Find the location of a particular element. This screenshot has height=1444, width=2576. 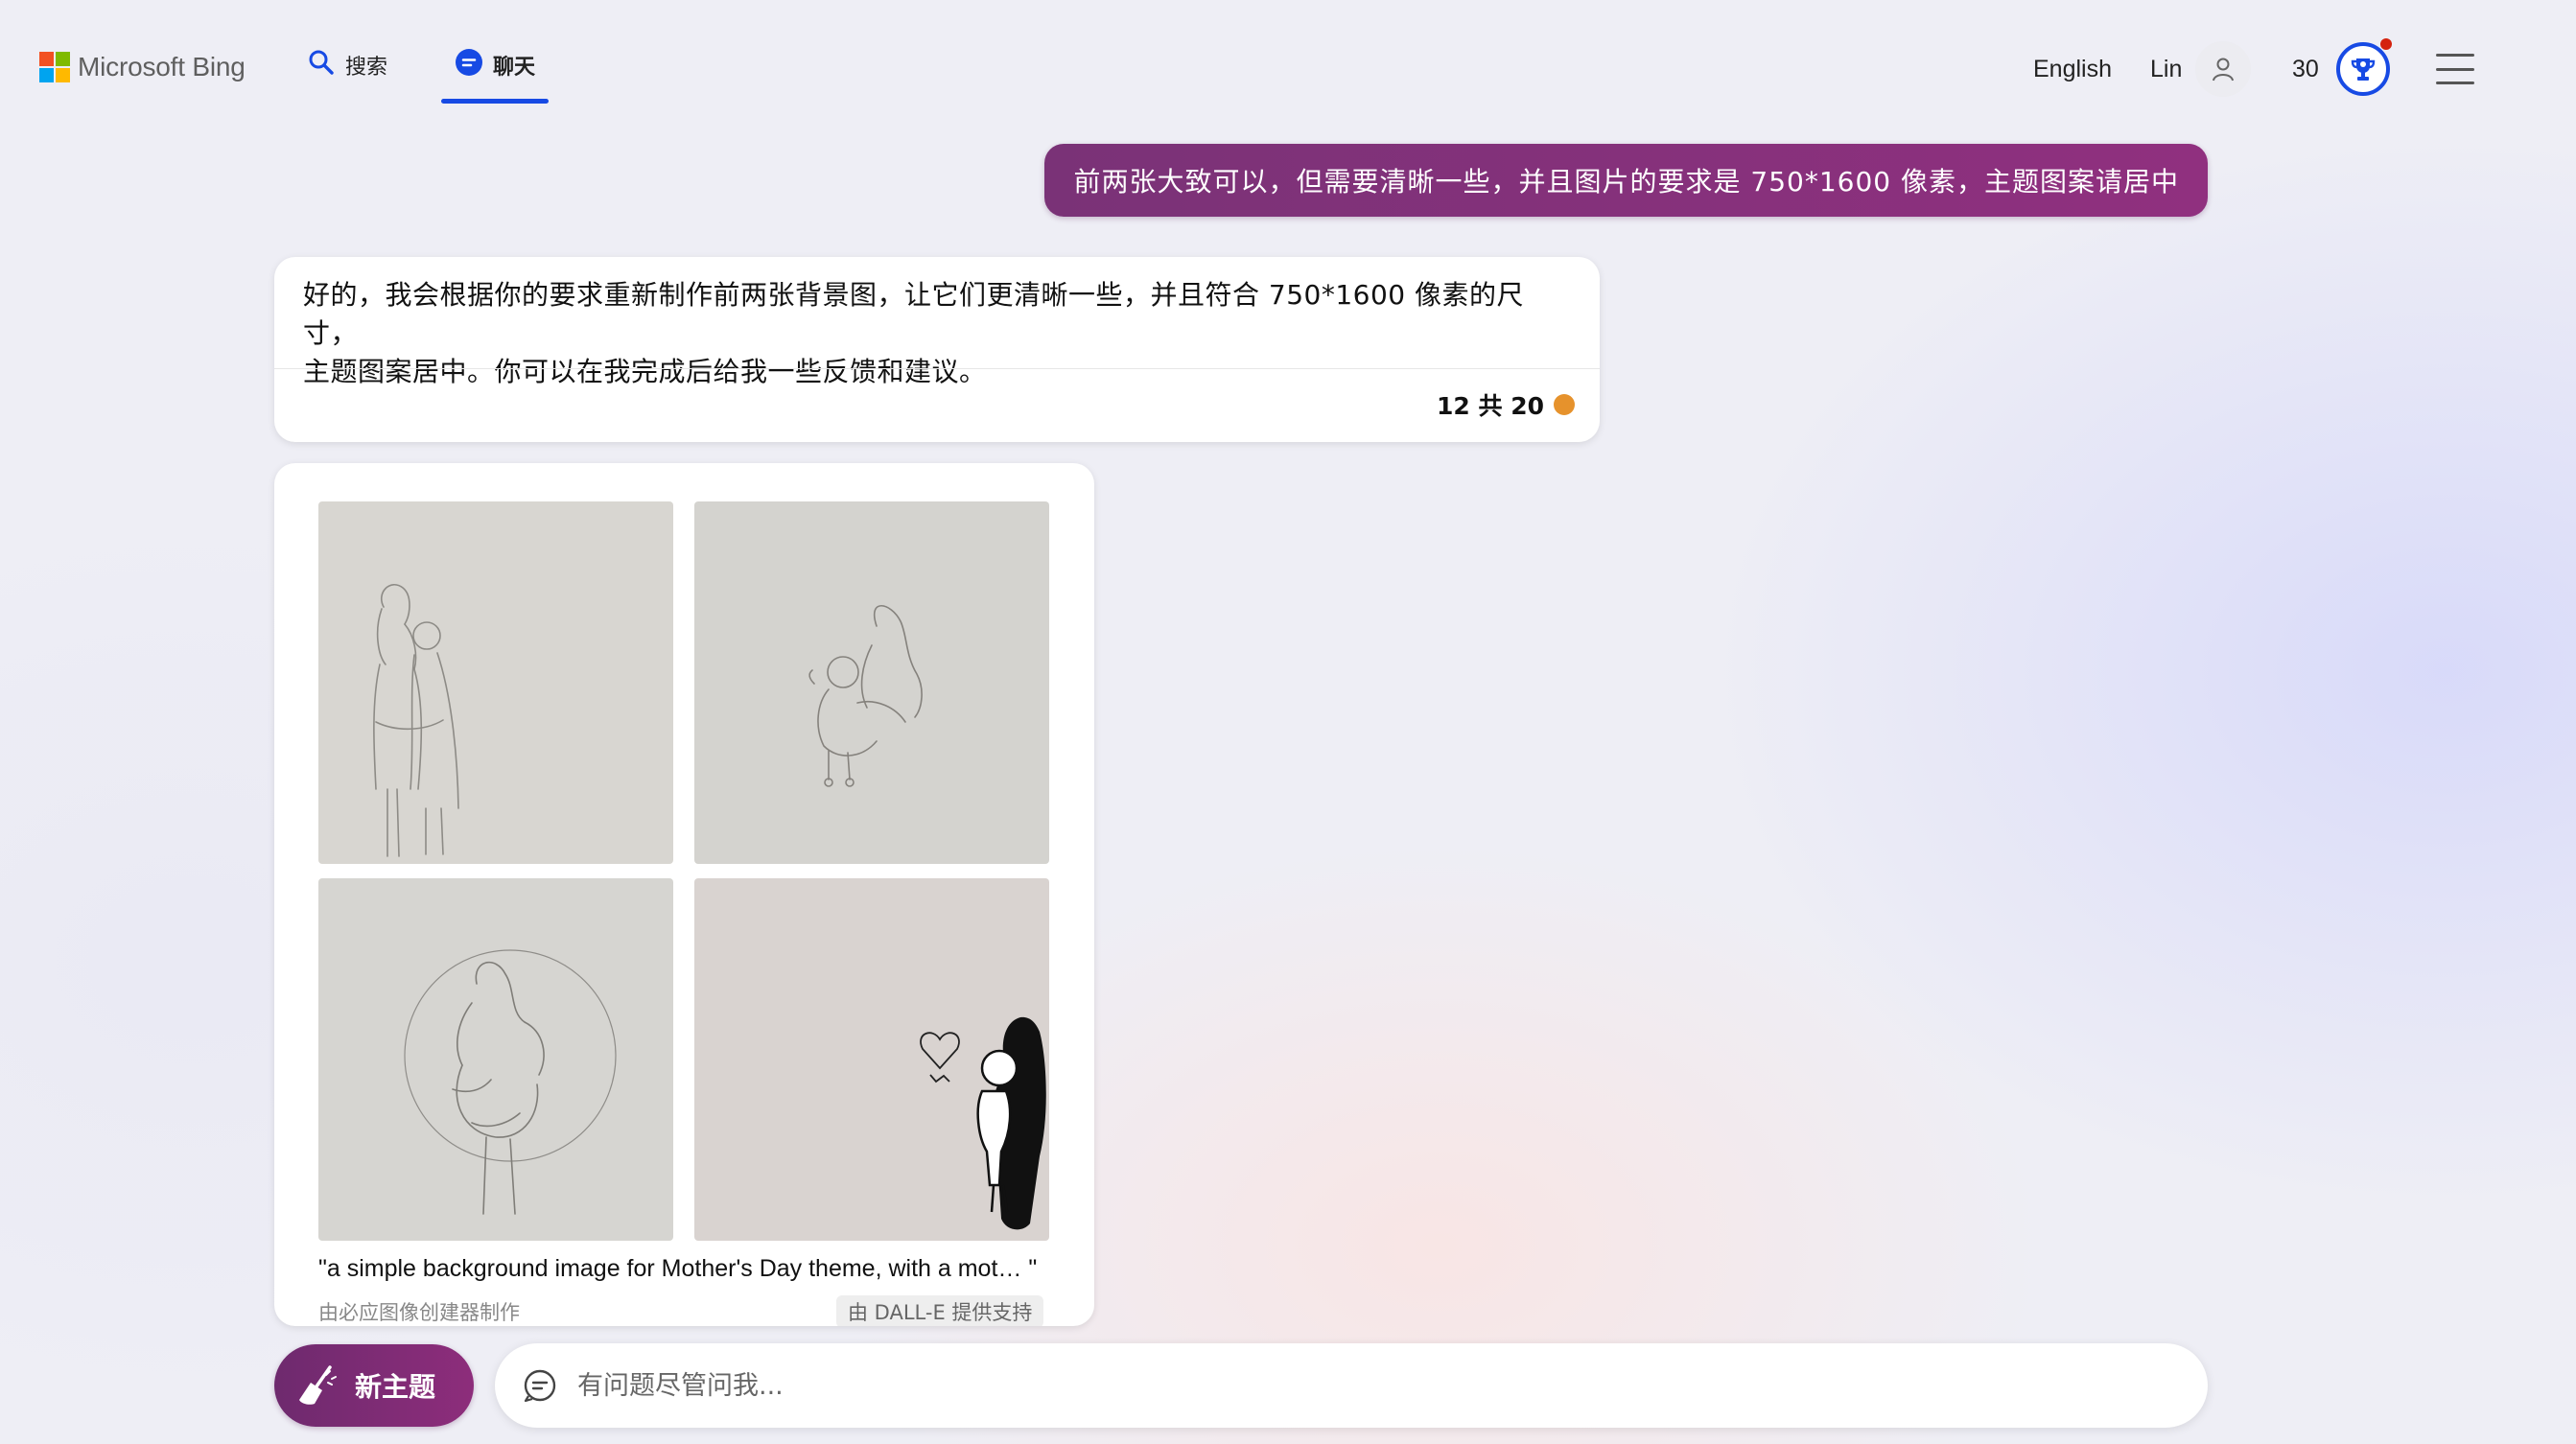

turn-counter: 12 共 20 is located at coordinates (1506, 404).